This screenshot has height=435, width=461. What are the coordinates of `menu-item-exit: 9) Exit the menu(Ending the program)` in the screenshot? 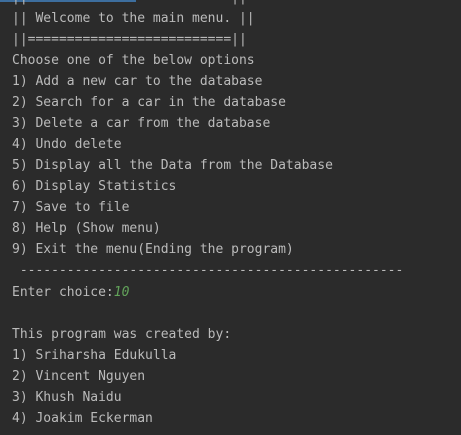 It's located at (153, 249).